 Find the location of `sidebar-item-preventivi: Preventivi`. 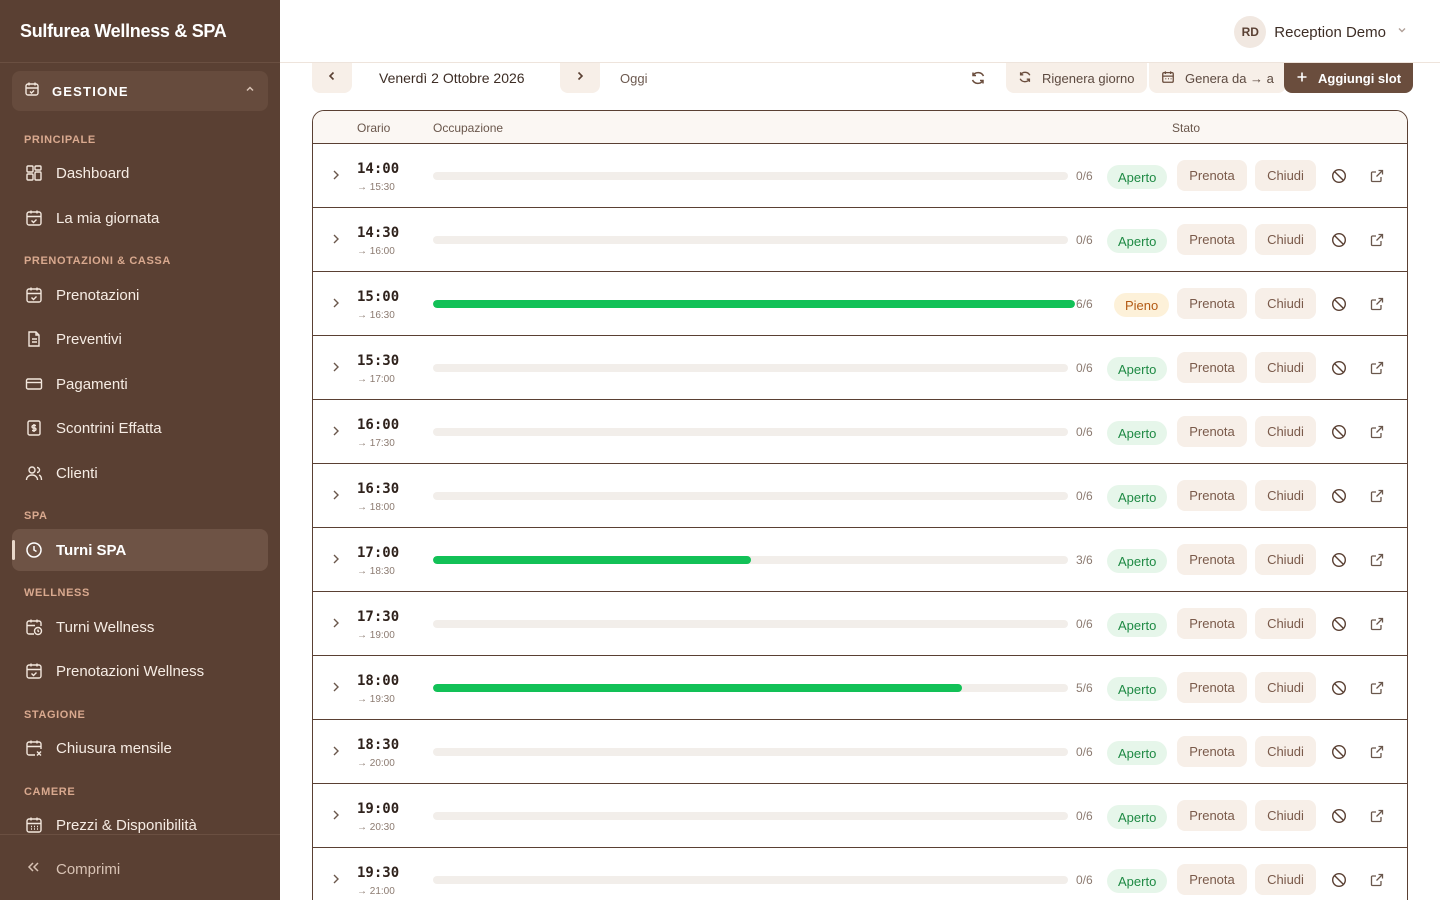

sidebar-item-preventivi: Preventivi is located at coordinates (140, 339).